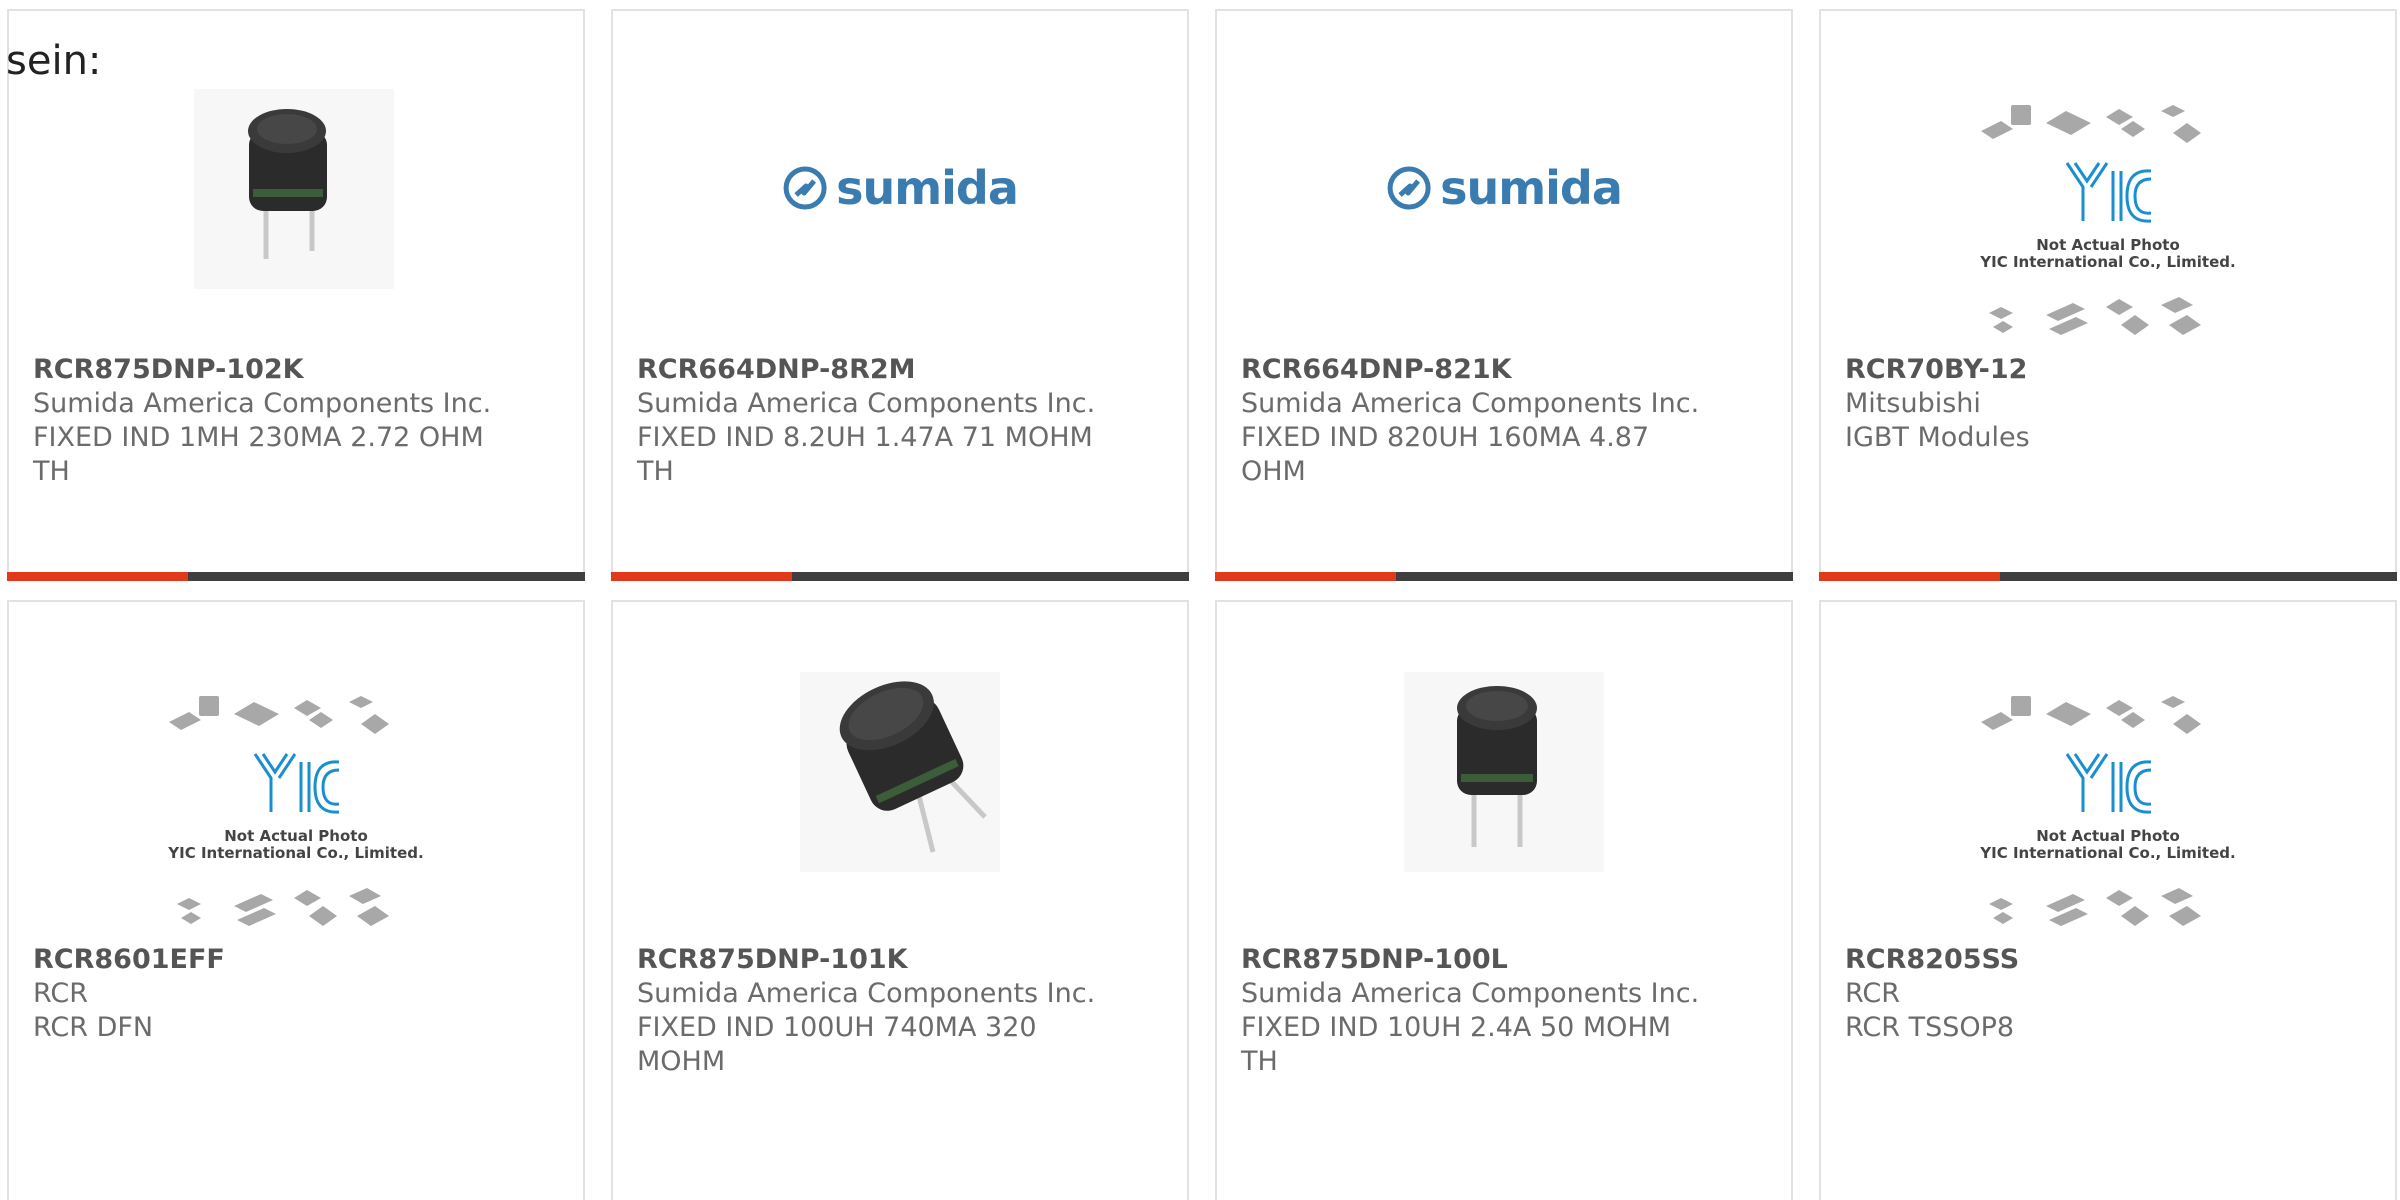  Describe the element at coordinates (1476, 960) in the screenshot. I see `part-number: RCR875DNP-100L` at that location.